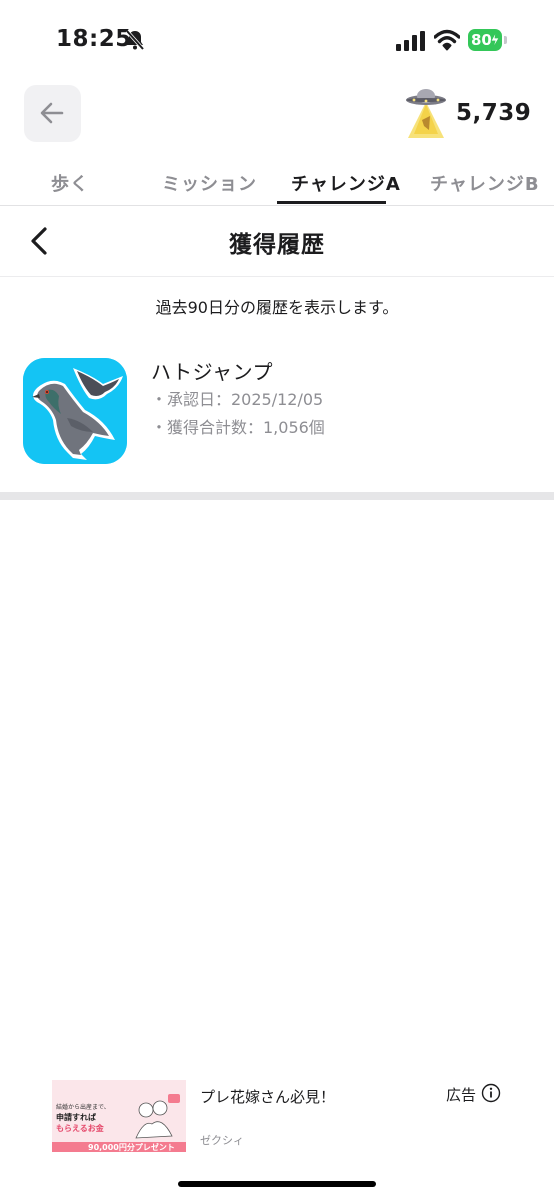 The width and height of the screenshot is (554, 1200). What do you see at coordinates (119, 1116) in the screenshot?
I see `ad-image: 結婚から出産まで、 申請すれば もらえるお金 90,000円分プレゼント` at bounding box center [119, 1116].